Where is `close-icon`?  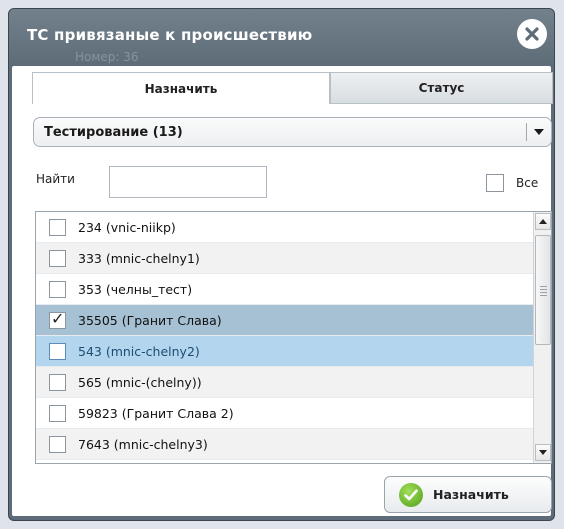 close-icon is located at coordinates (532, 34).